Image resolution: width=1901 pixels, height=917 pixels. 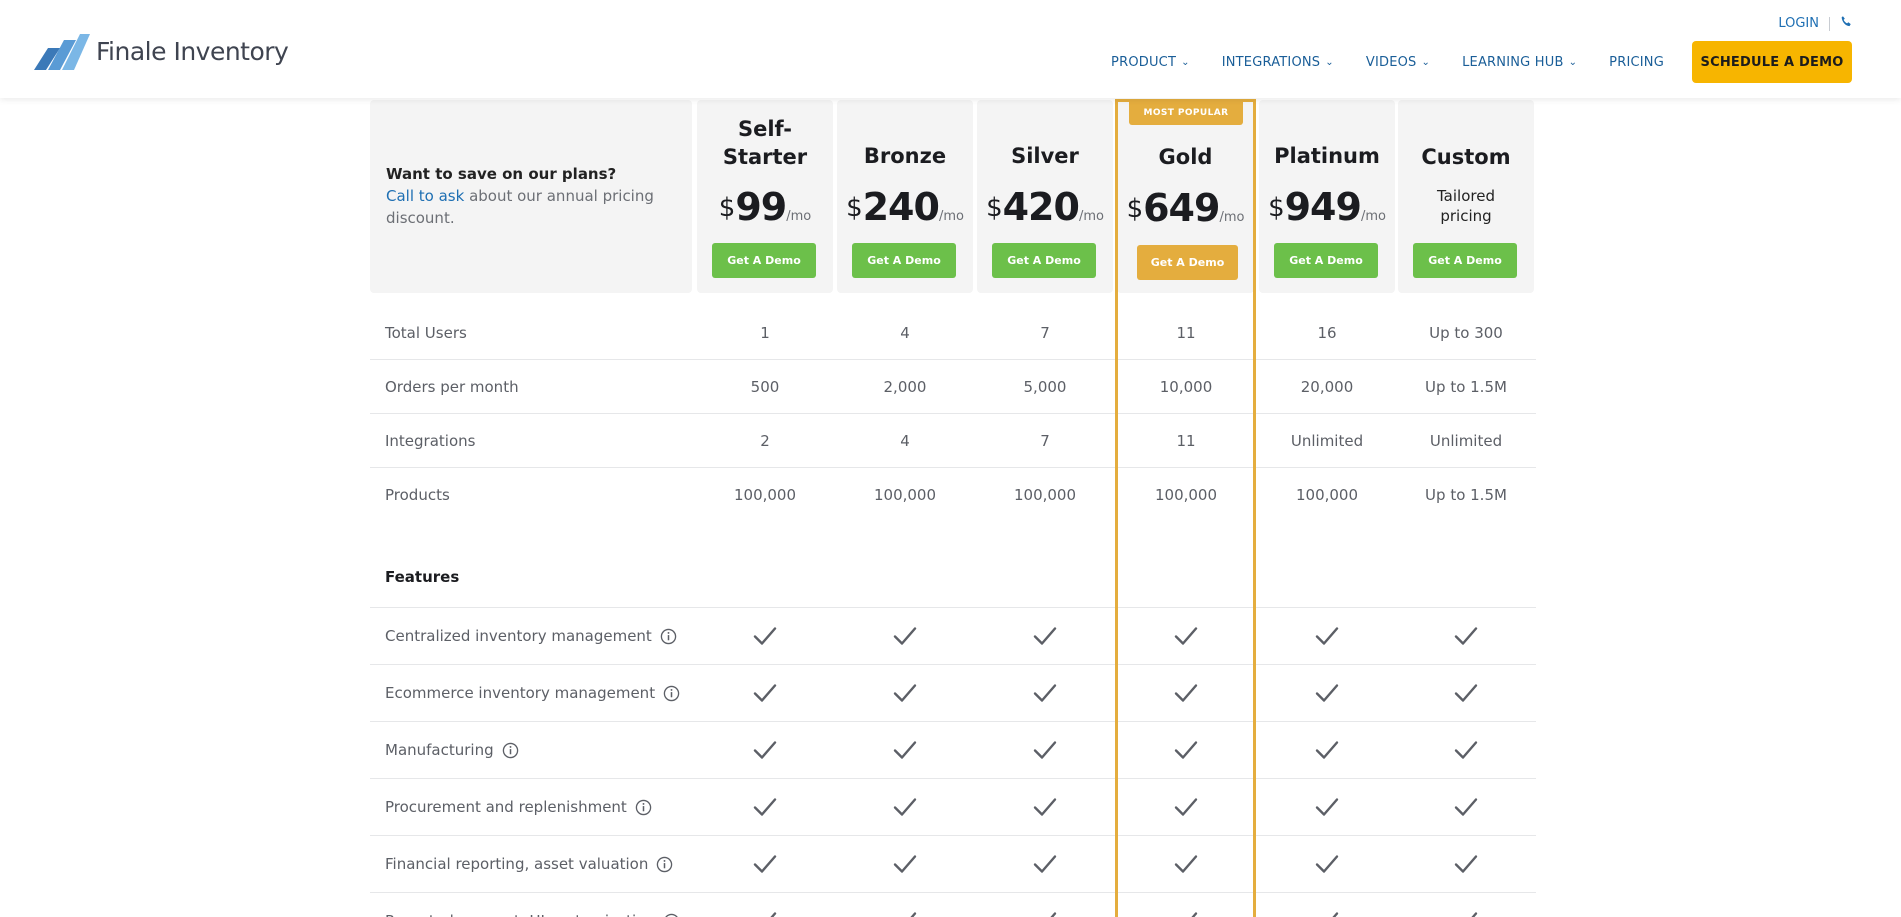 I want to click on row-label: Total Users, so click(x=426, y=332).